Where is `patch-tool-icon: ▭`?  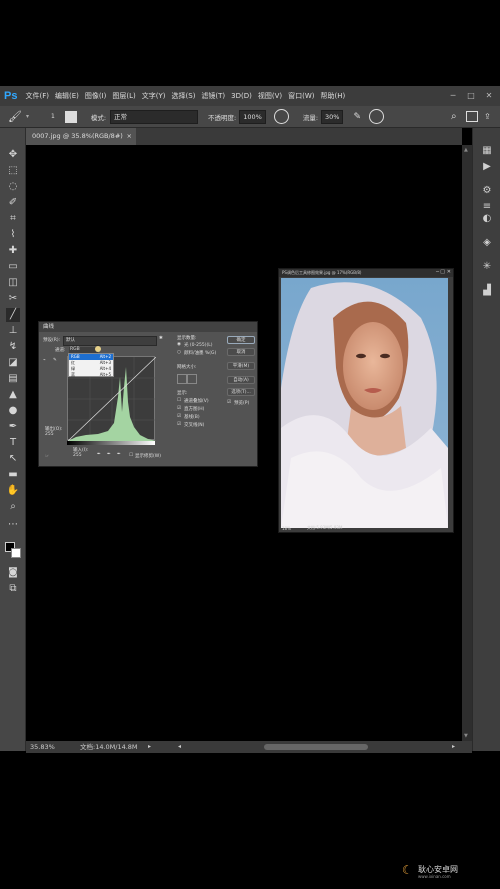 patch-tool-icon: ▭ is located at coordinates (13, 267).